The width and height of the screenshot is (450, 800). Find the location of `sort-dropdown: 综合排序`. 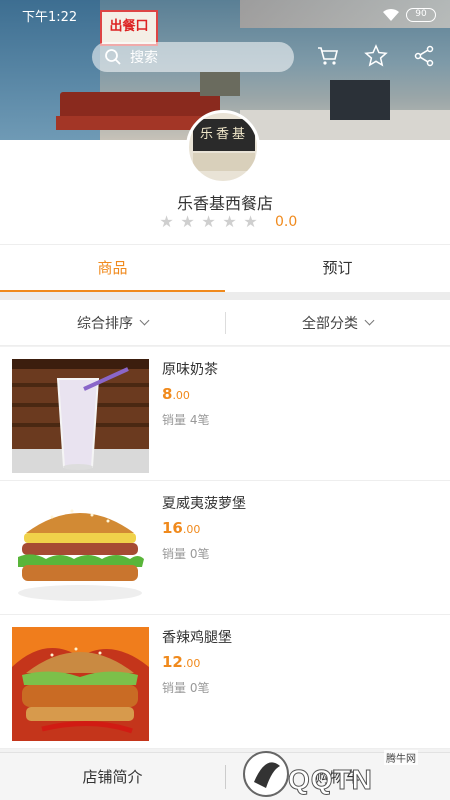

sort-dropdown: 综合排序 is located at coordinates (112, 323).